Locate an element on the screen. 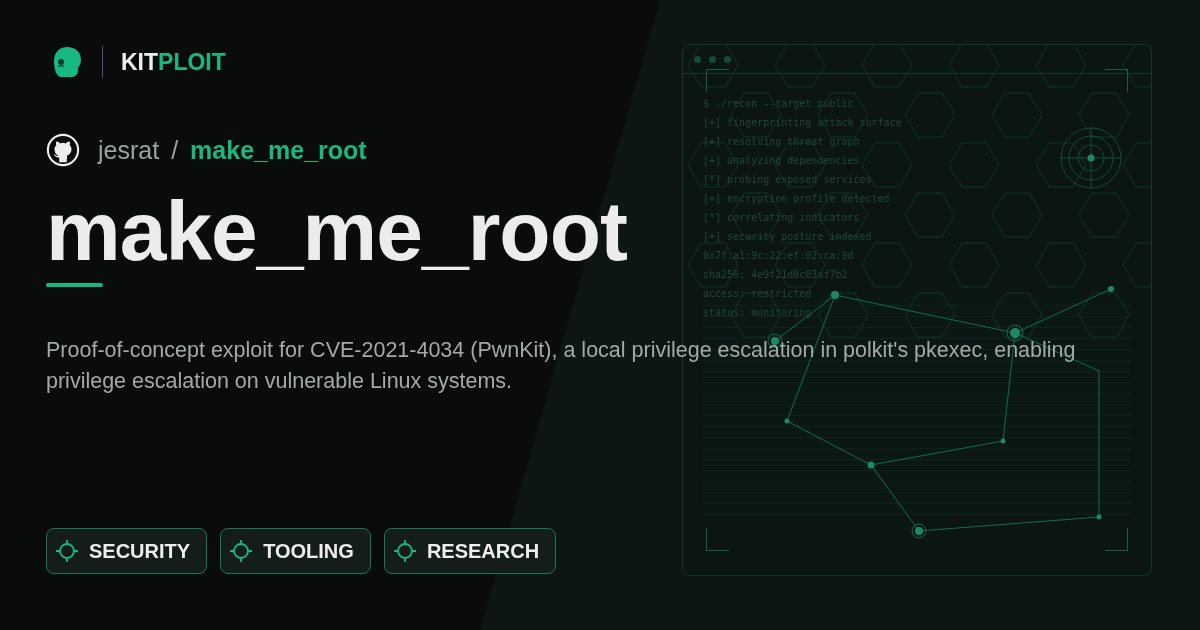  tag-chip: TOOLING is located at coordinates (295, 551).